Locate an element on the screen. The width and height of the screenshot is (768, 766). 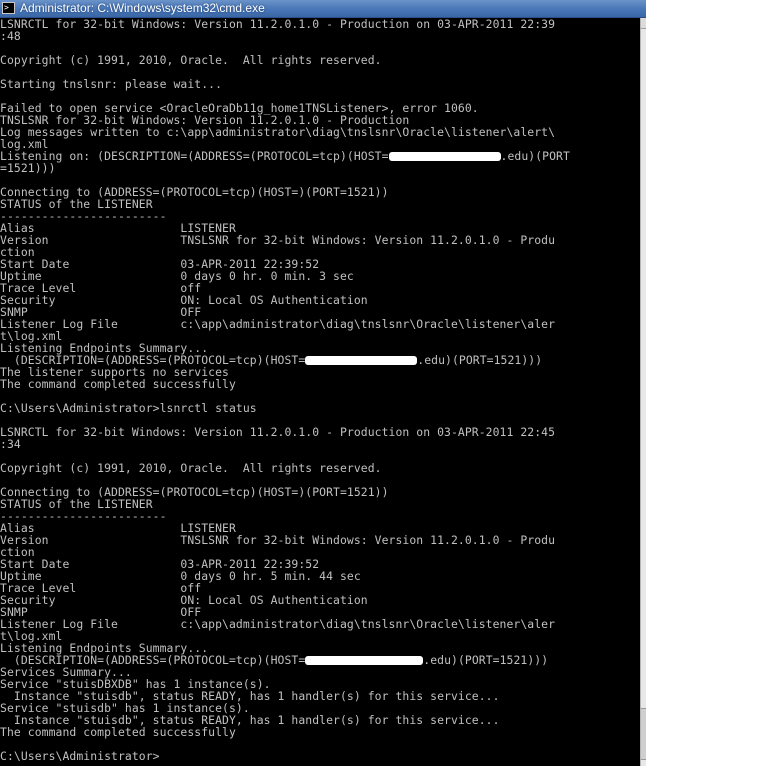
console-line: :48 is located at coordinates (10, 36).